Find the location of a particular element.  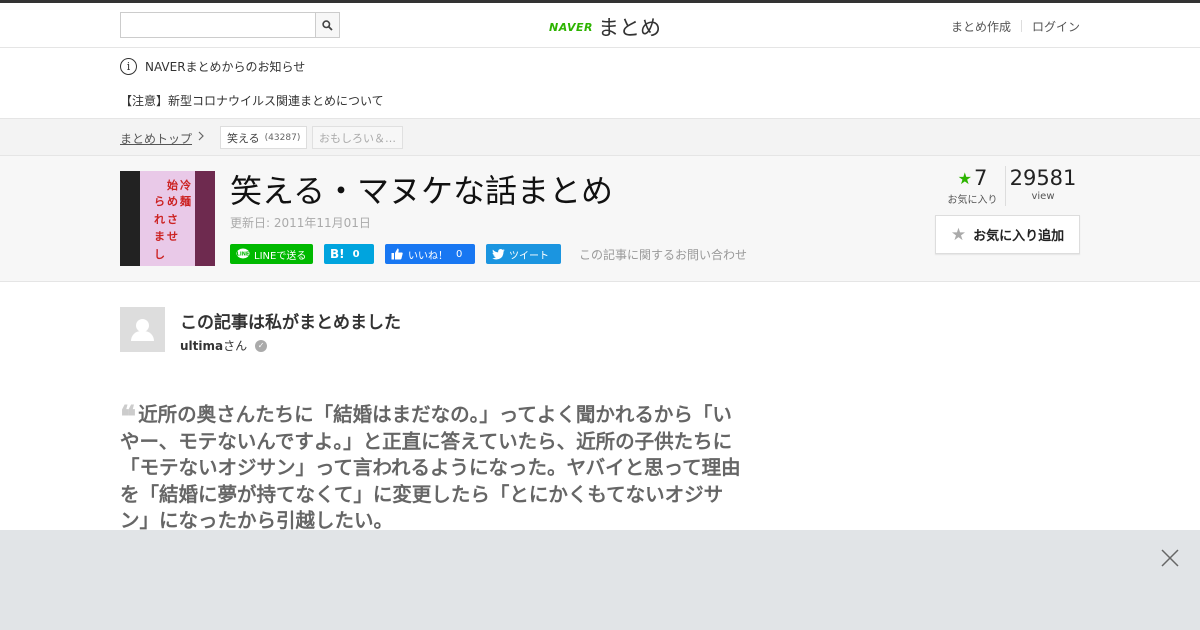

view-label: view is located at coordinates (1043, 196).